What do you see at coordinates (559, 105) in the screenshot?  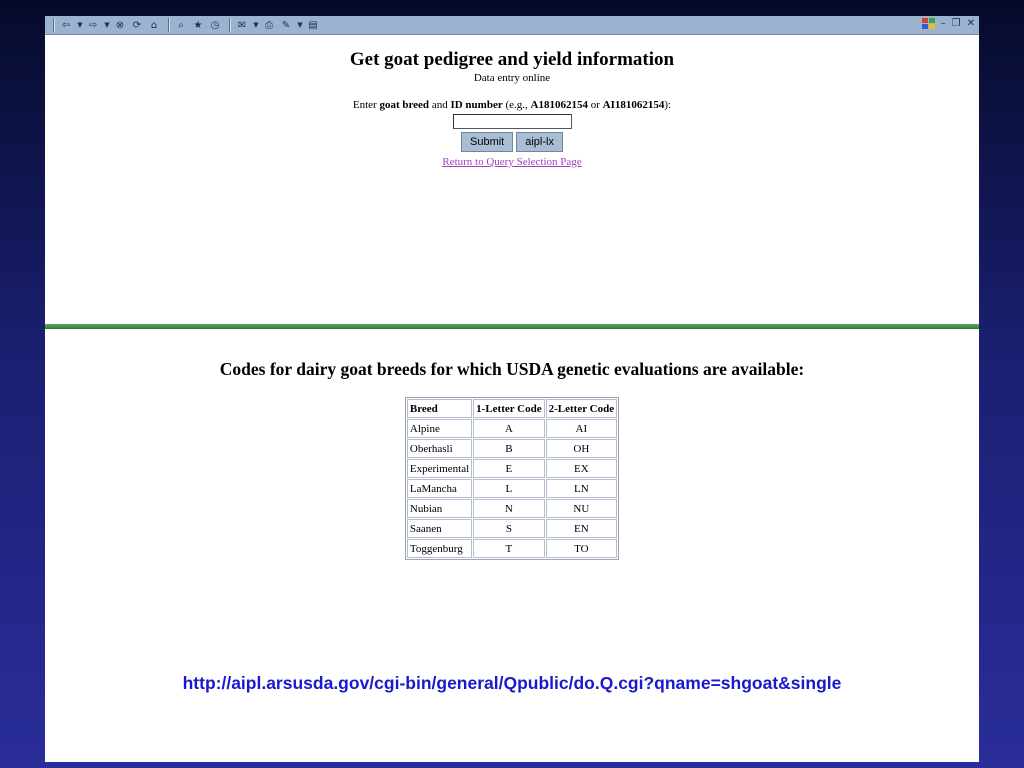 I see `example-id-1: A181062154` at bounding box center [559, 105].